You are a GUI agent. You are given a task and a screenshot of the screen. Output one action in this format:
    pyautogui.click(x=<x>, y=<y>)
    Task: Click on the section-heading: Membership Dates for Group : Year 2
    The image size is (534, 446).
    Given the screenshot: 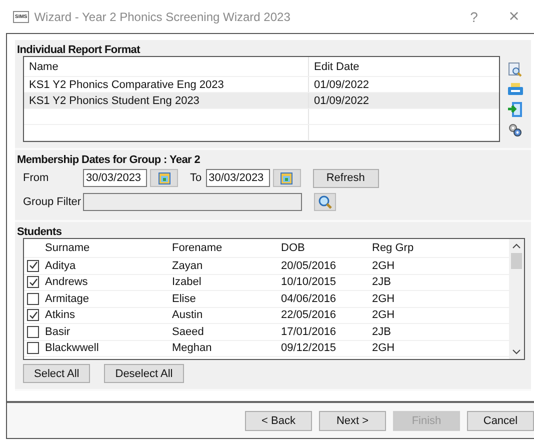 What is the action you would take?
    pyautogui.click(x=109, y=160)
    